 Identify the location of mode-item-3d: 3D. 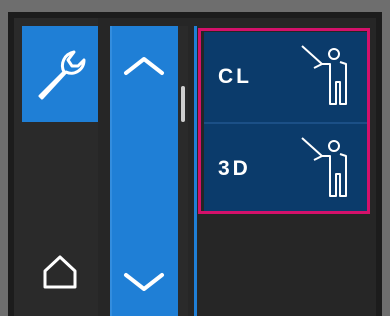
(286, 169).